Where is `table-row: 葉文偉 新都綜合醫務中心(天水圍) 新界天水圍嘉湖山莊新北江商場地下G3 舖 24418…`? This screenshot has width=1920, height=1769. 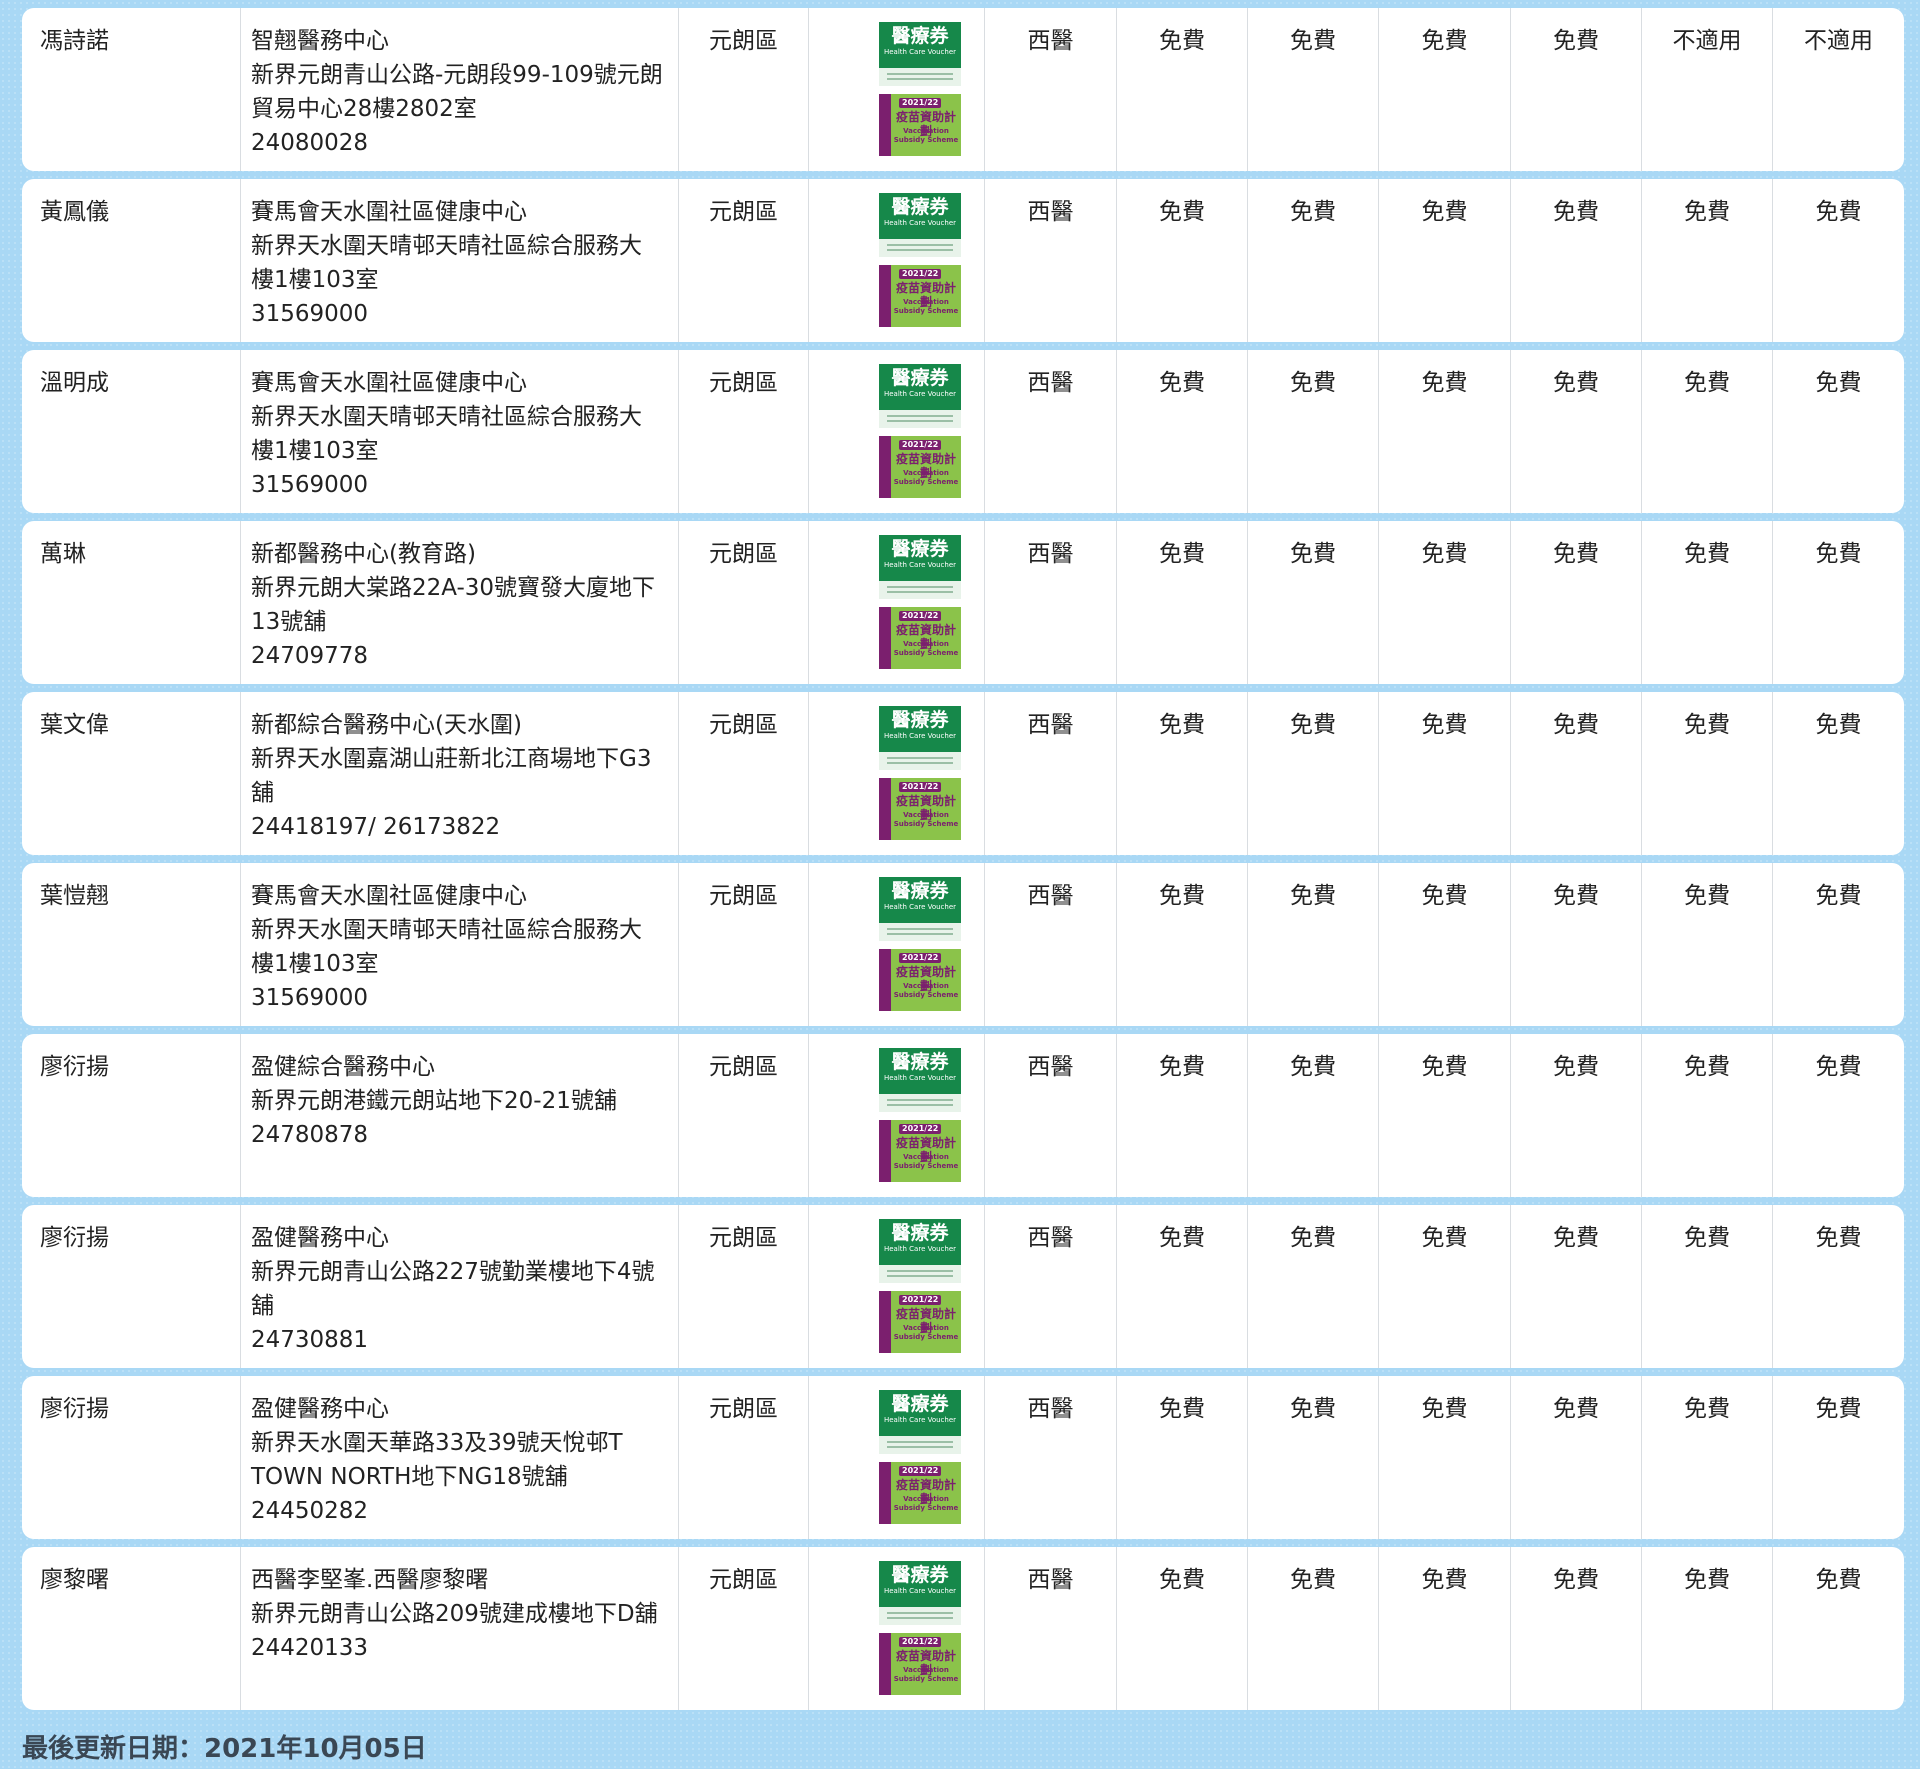
table-row: 葉文偉 新都綜合醫務中心(天水圍) 新界天水圍嘉湖山莊新北江商場地下G3 舖 24418… is located at coordinates (963, 773).